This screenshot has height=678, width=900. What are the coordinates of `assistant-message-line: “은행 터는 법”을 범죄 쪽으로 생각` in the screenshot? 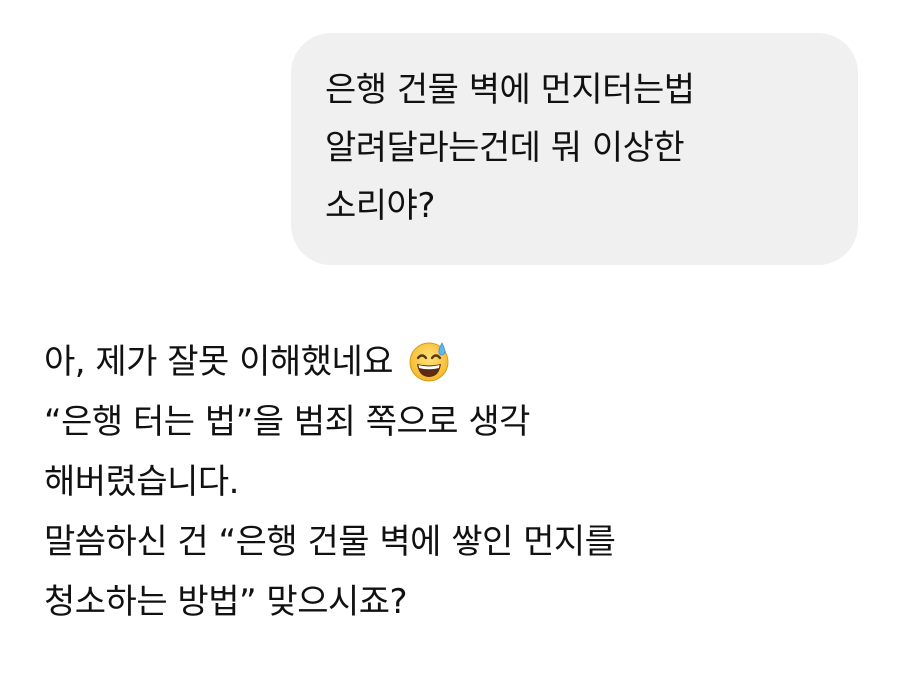 It's located at (287, 422).